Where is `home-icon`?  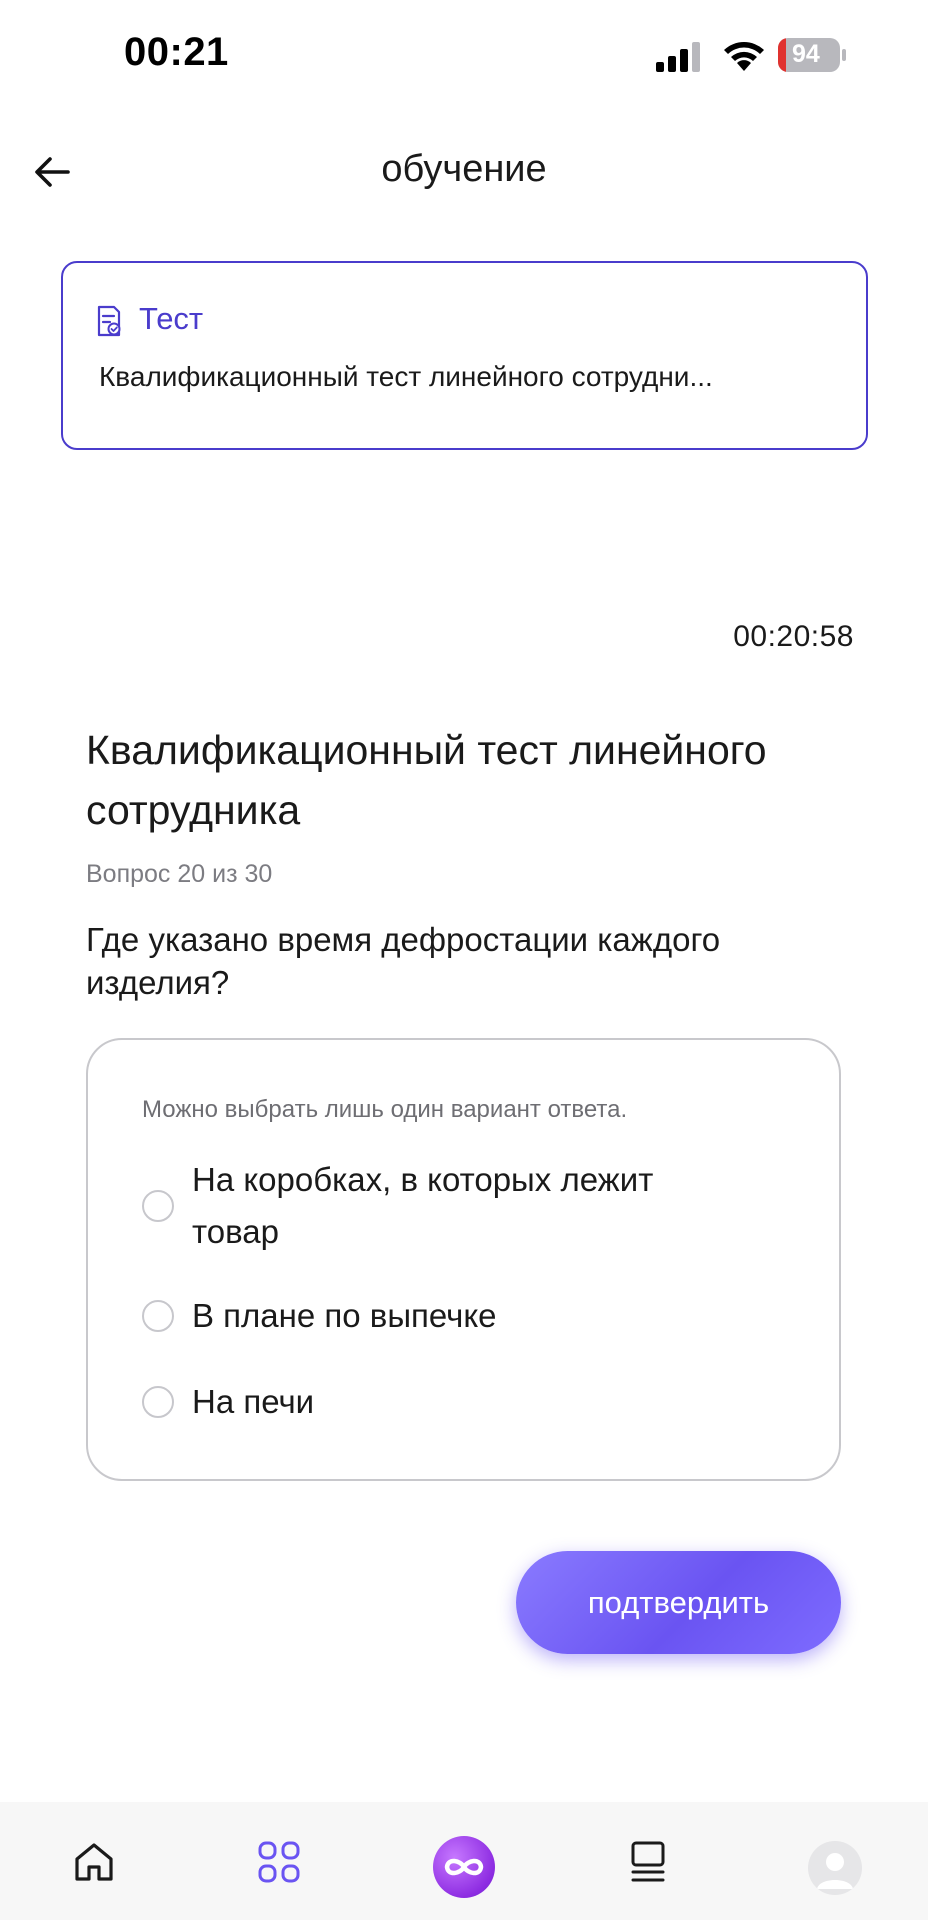 home-icon is located at coordinates (94, 1862).